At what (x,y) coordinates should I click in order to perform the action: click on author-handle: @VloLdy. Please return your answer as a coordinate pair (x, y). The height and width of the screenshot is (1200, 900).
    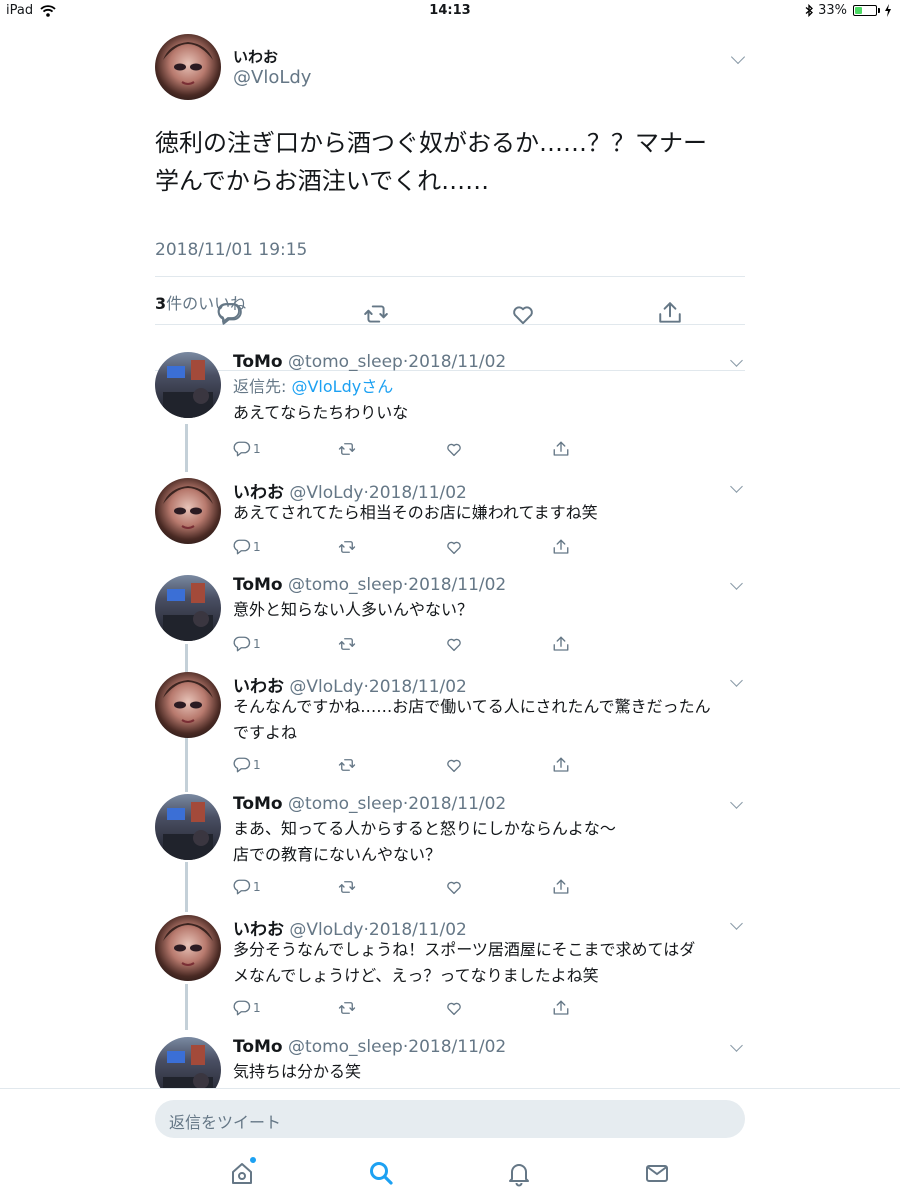
    Looking at the image, I should click on (272, 77).